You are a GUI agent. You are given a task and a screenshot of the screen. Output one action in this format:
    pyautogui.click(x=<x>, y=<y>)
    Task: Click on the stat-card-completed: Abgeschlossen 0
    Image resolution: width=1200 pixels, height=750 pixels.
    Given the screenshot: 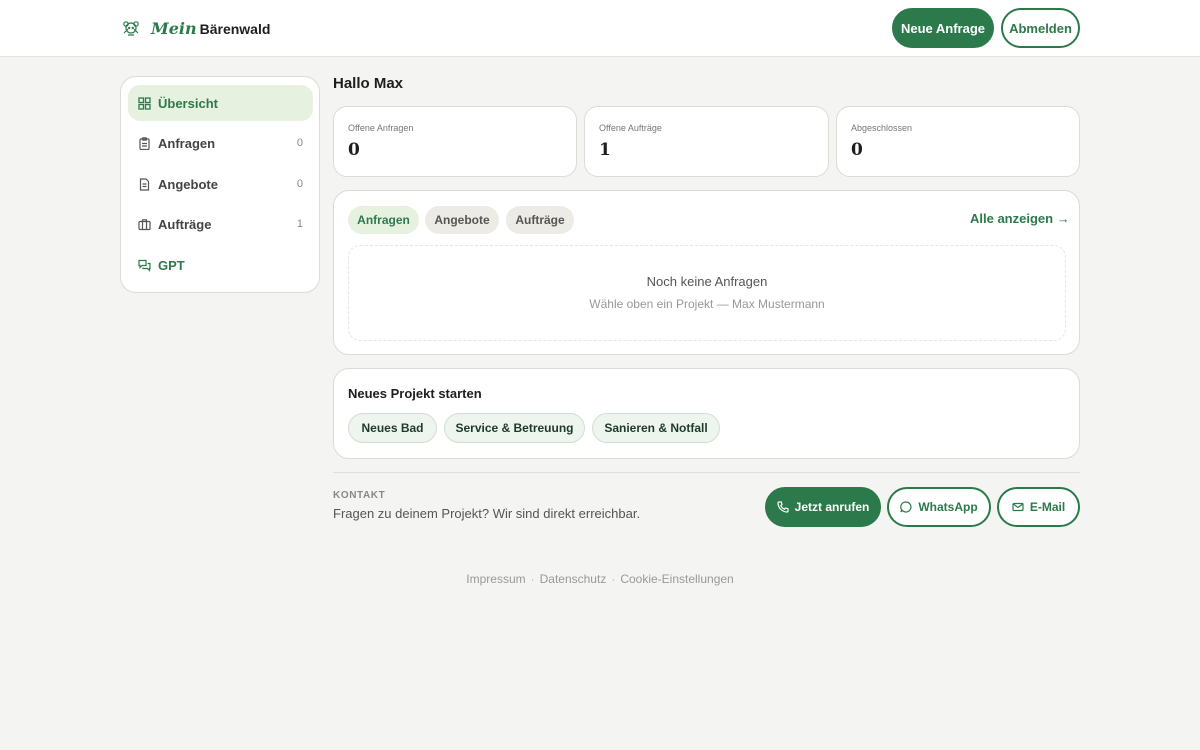 What is the action you would take?
    pyautogui.click(x=958, y=141)
    